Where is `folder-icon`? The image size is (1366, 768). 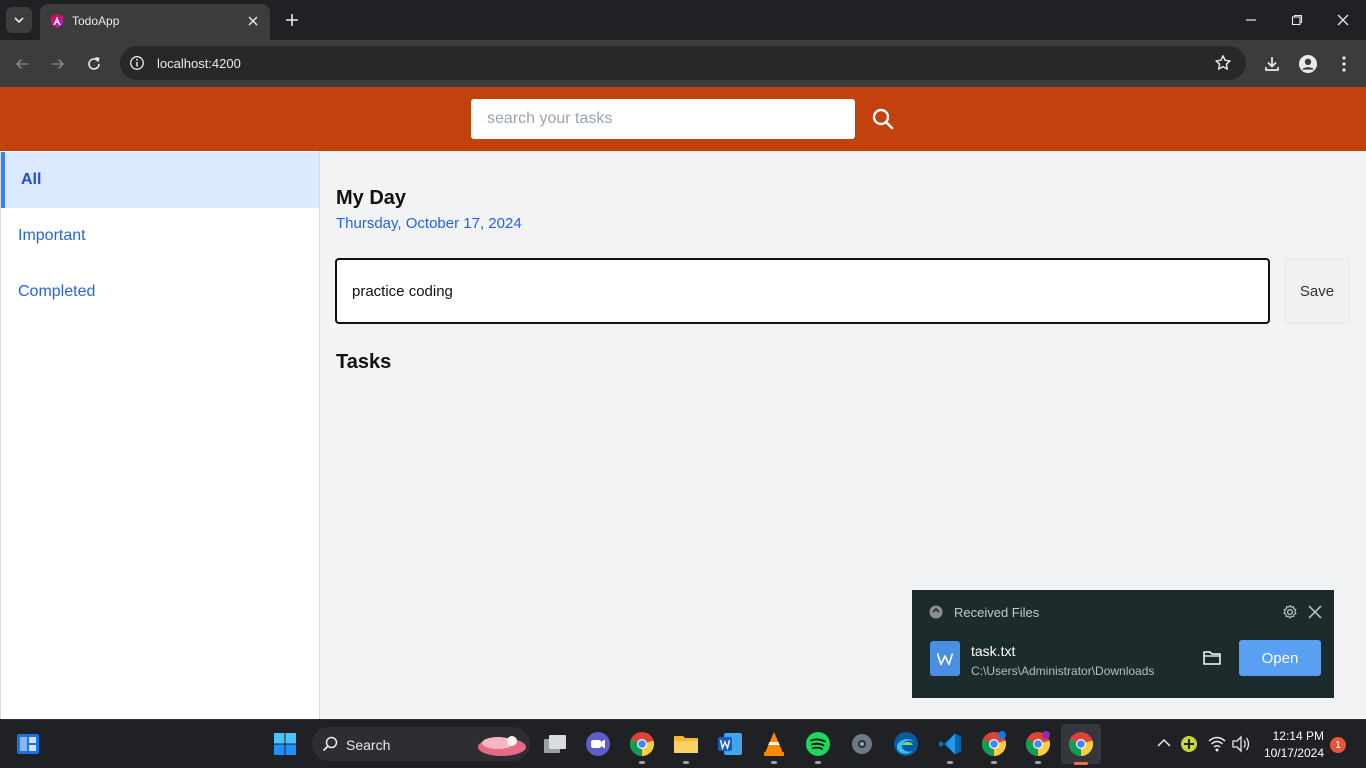
folder-icon is located at coordinates (1212, 658).